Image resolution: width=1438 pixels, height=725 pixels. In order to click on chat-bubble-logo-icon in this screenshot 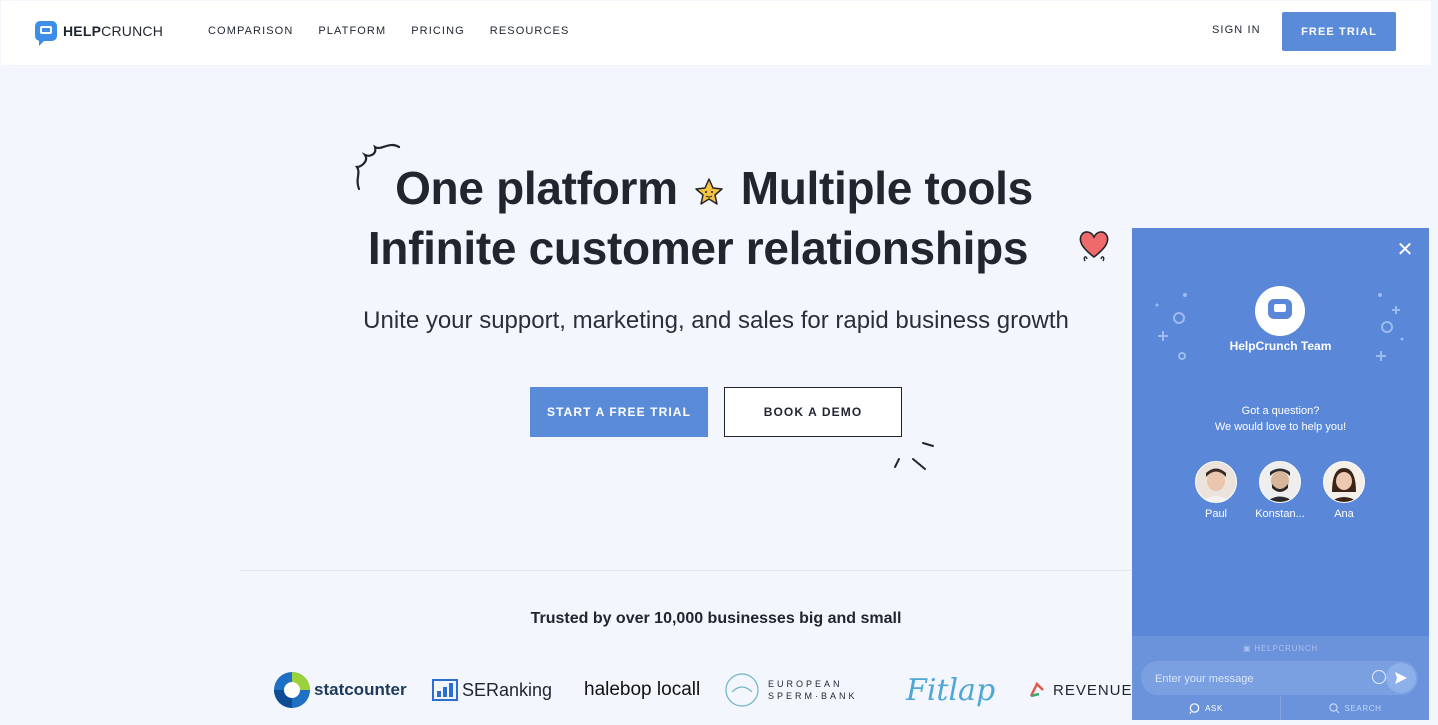, I will do `click(46, 33)`.